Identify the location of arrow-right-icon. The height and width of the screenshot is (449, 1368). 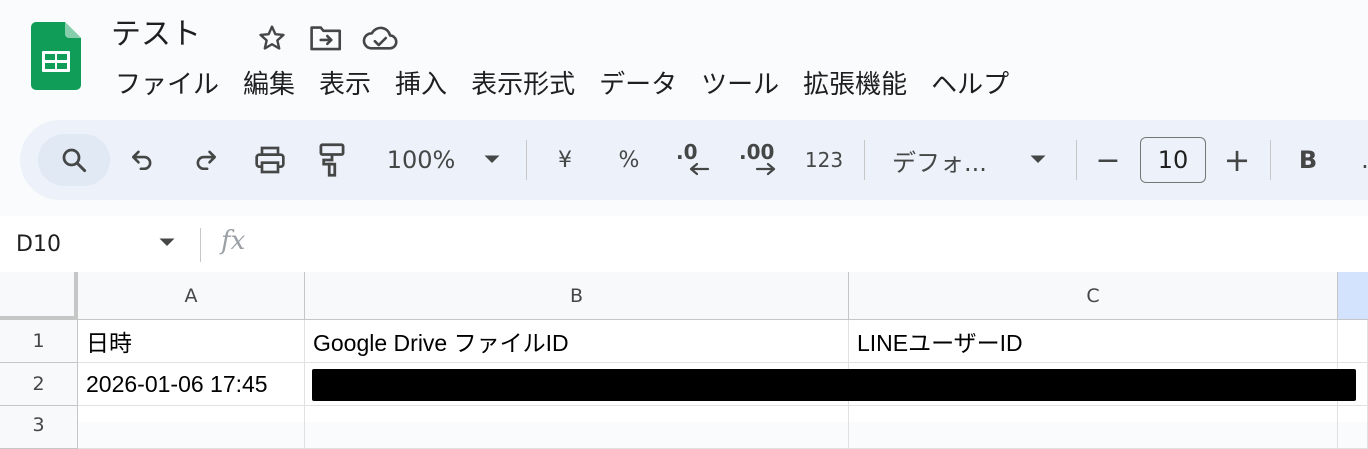
(765, 169).